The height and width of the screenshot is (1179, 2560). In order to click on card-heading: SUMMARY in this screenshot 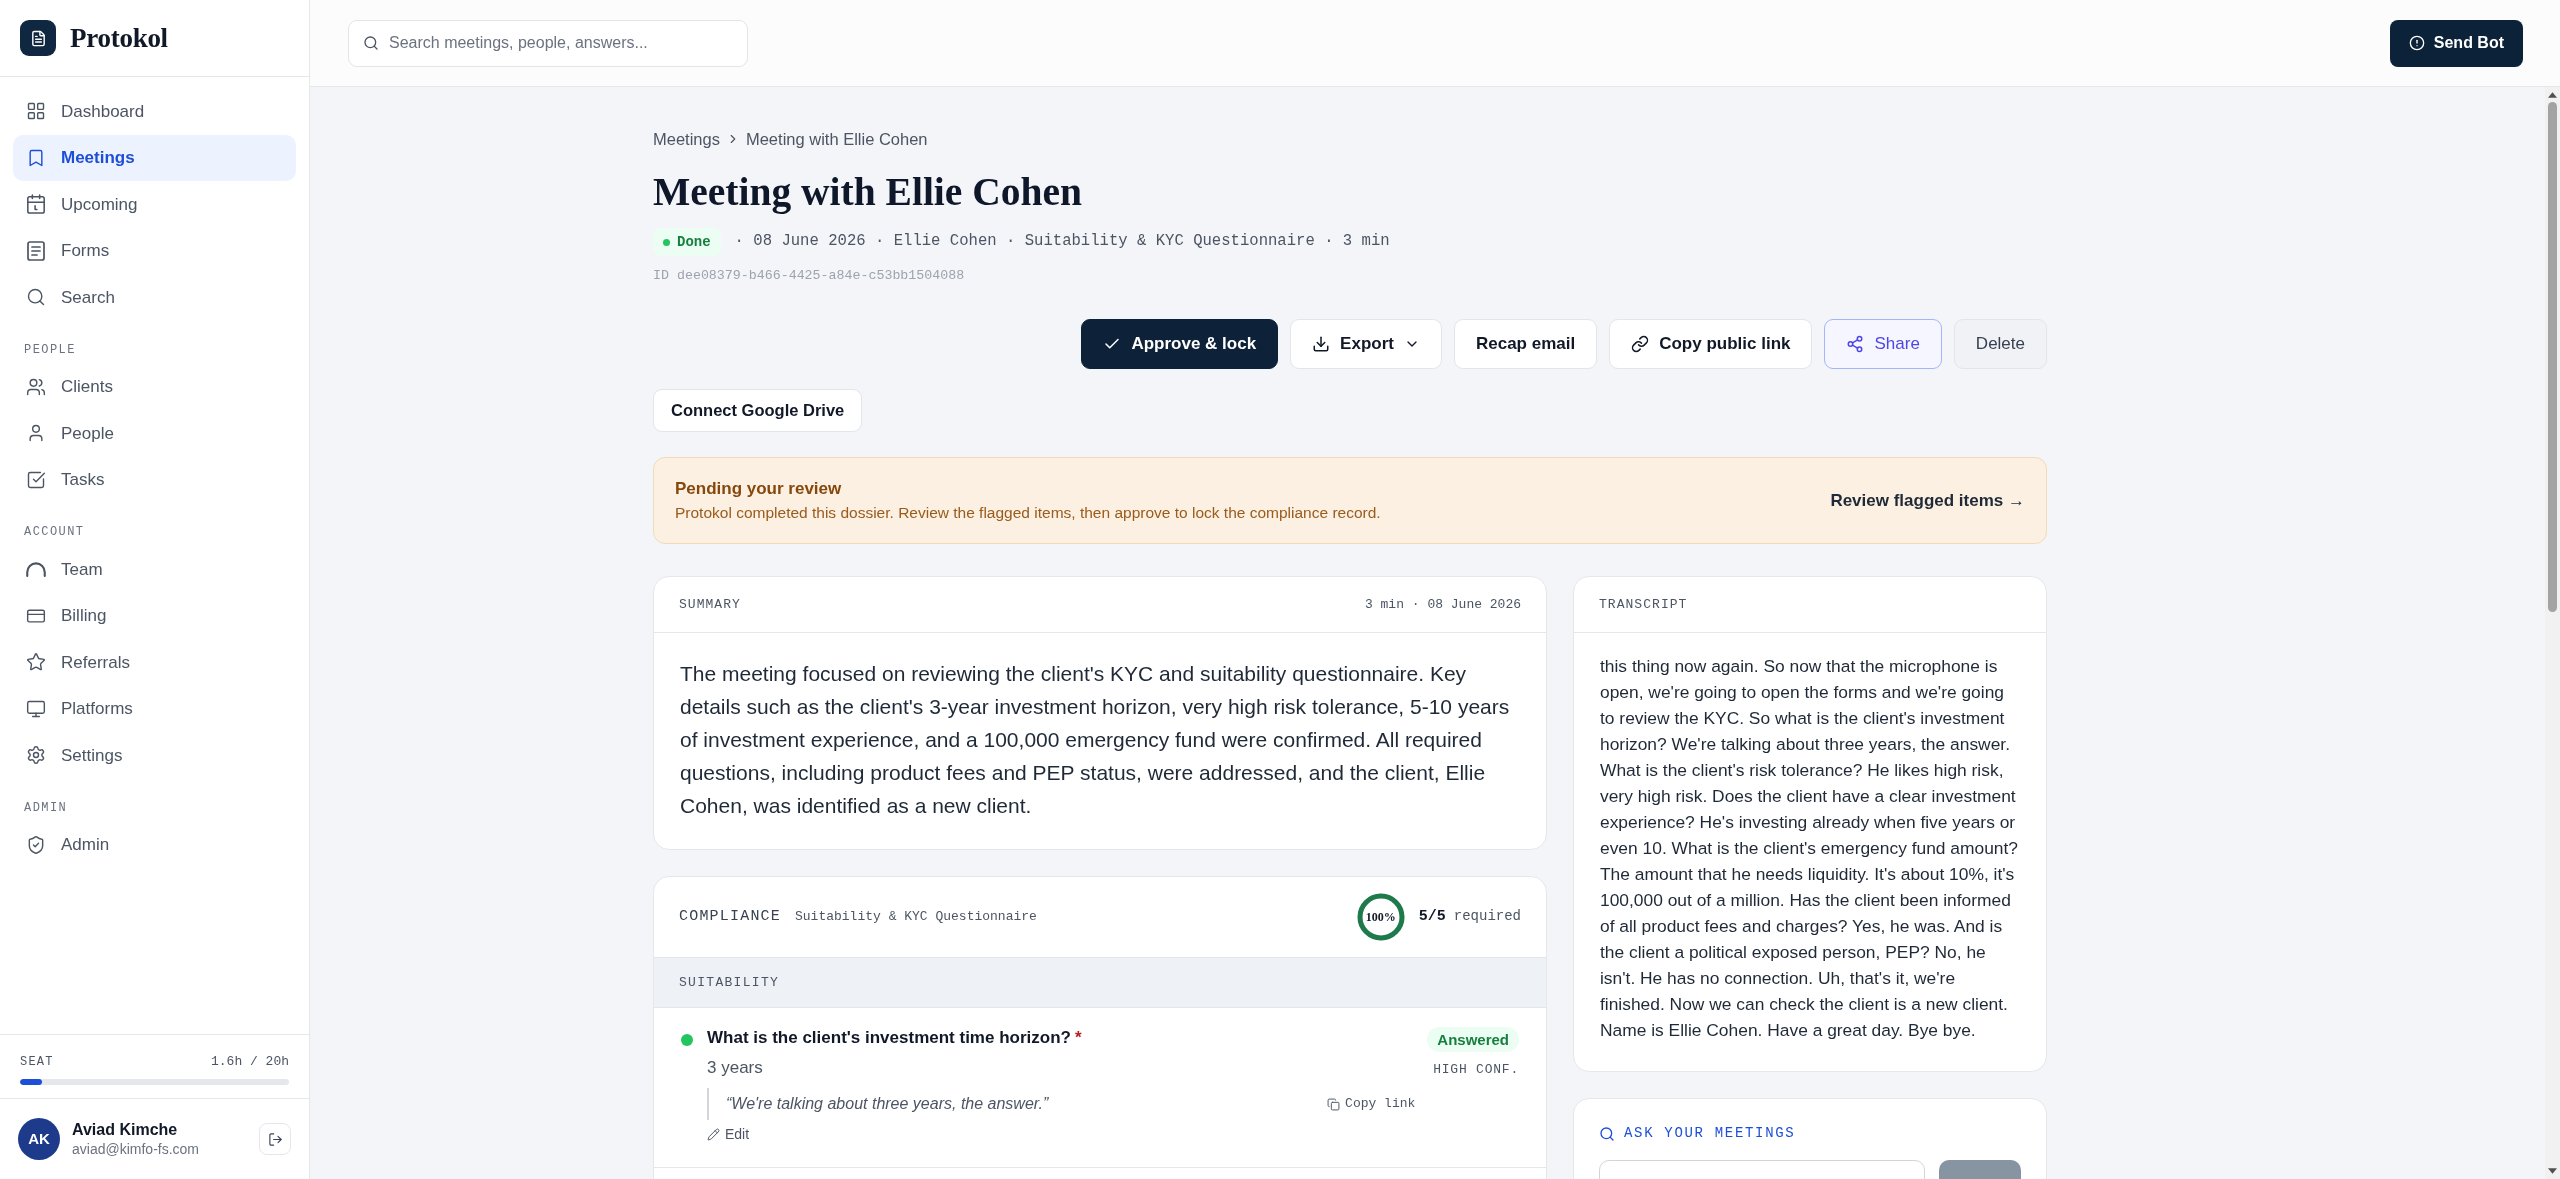, I will do `click(710, 604)`.